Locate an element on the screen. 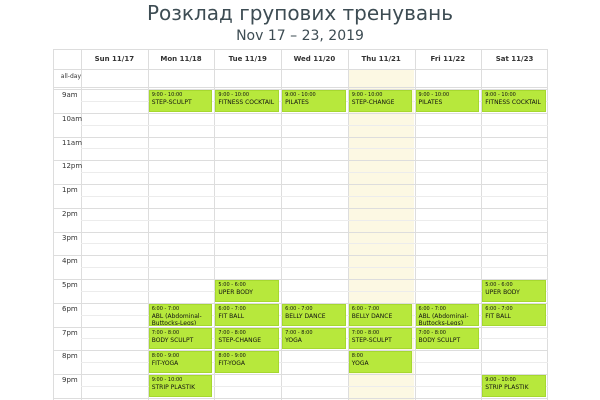 The image size is (600, 400). event-block: 7:00 - 8:00 STEP-CHANGE is located at coordinates (247, 338).